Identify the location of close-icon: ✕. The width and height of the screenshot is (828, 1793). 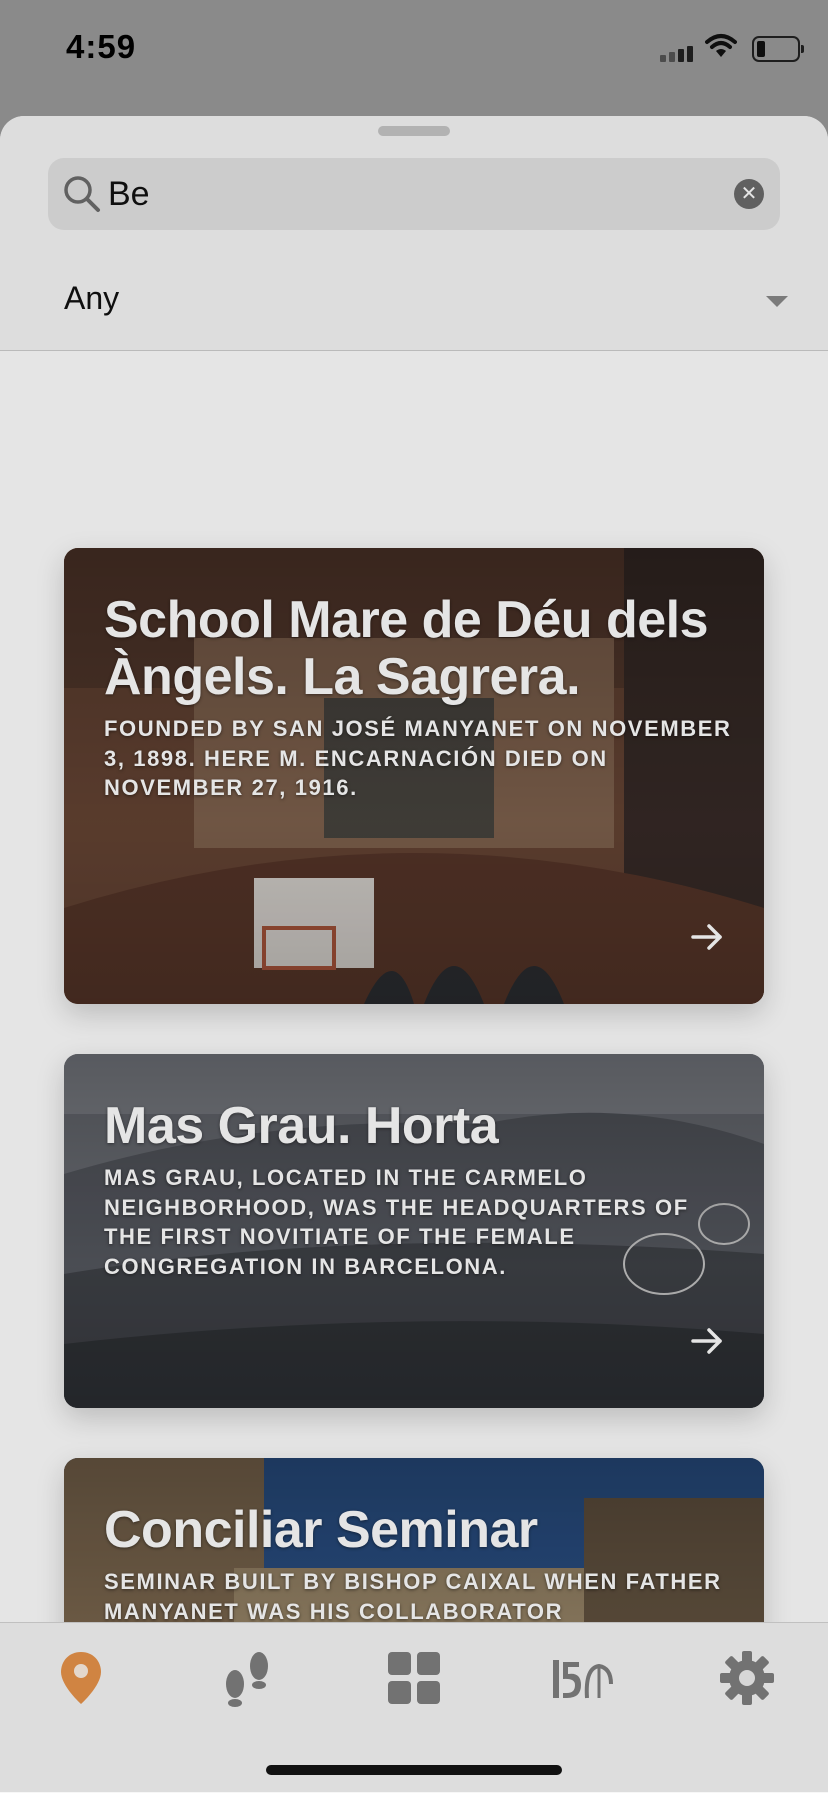
(749, 194).